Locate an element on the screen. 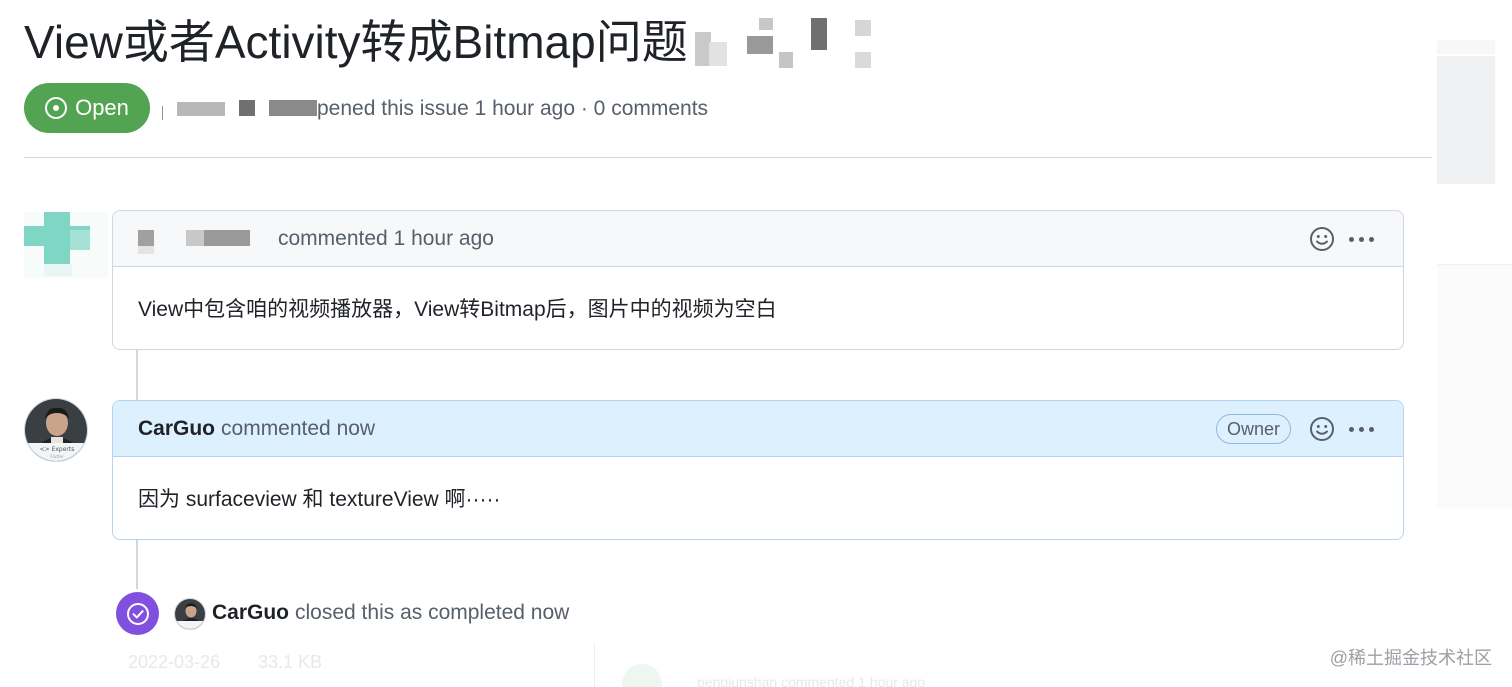 The width and height of the screenshot is (1512, 687). svg-text: Flutter is located at coordinates (57, 456).